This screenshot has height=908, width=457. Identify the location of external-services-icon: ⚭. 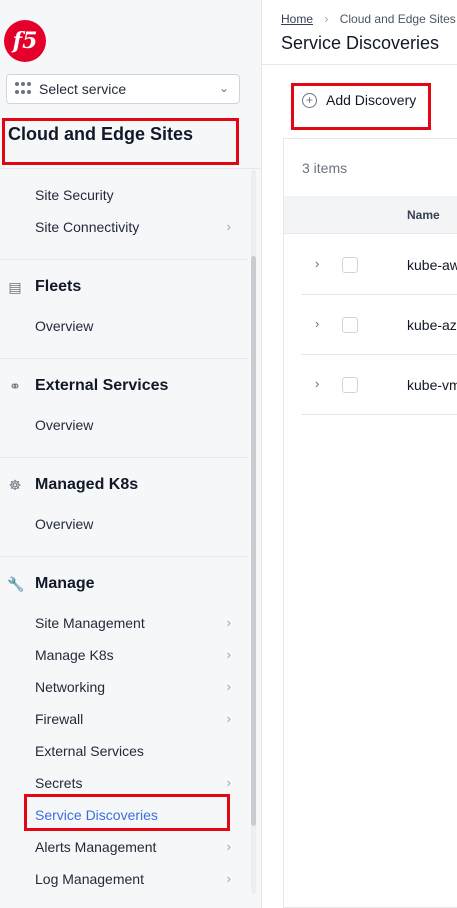
(15, 386).